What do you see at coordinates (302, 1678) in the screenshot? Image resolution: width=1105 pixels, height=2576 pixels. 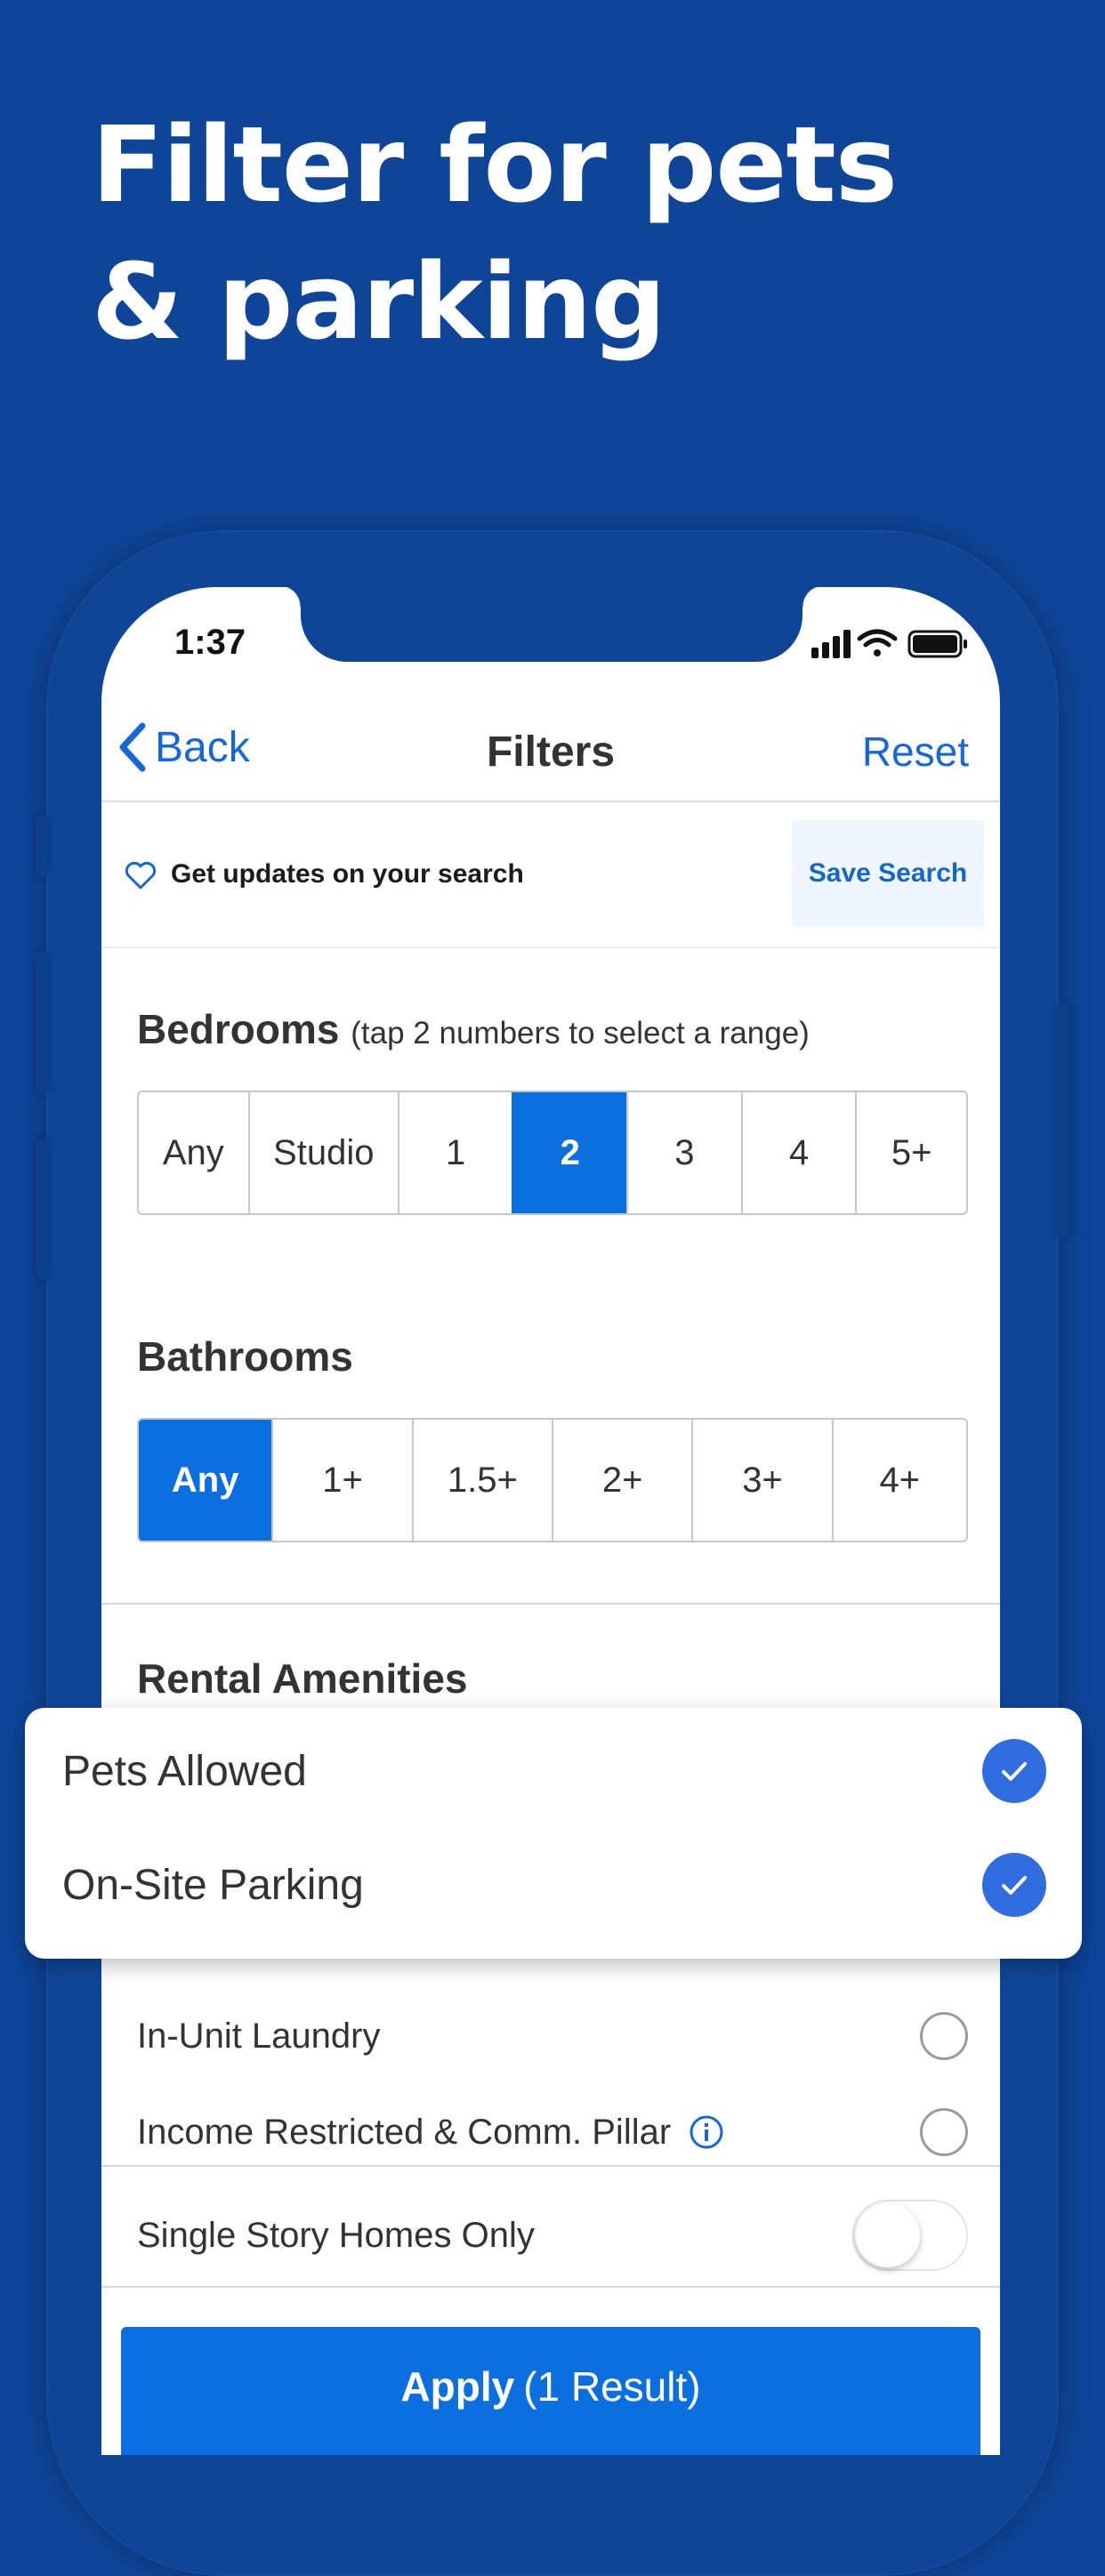 I see `amenities-title: Rental Amenities` at bounding box center [302, 1678].